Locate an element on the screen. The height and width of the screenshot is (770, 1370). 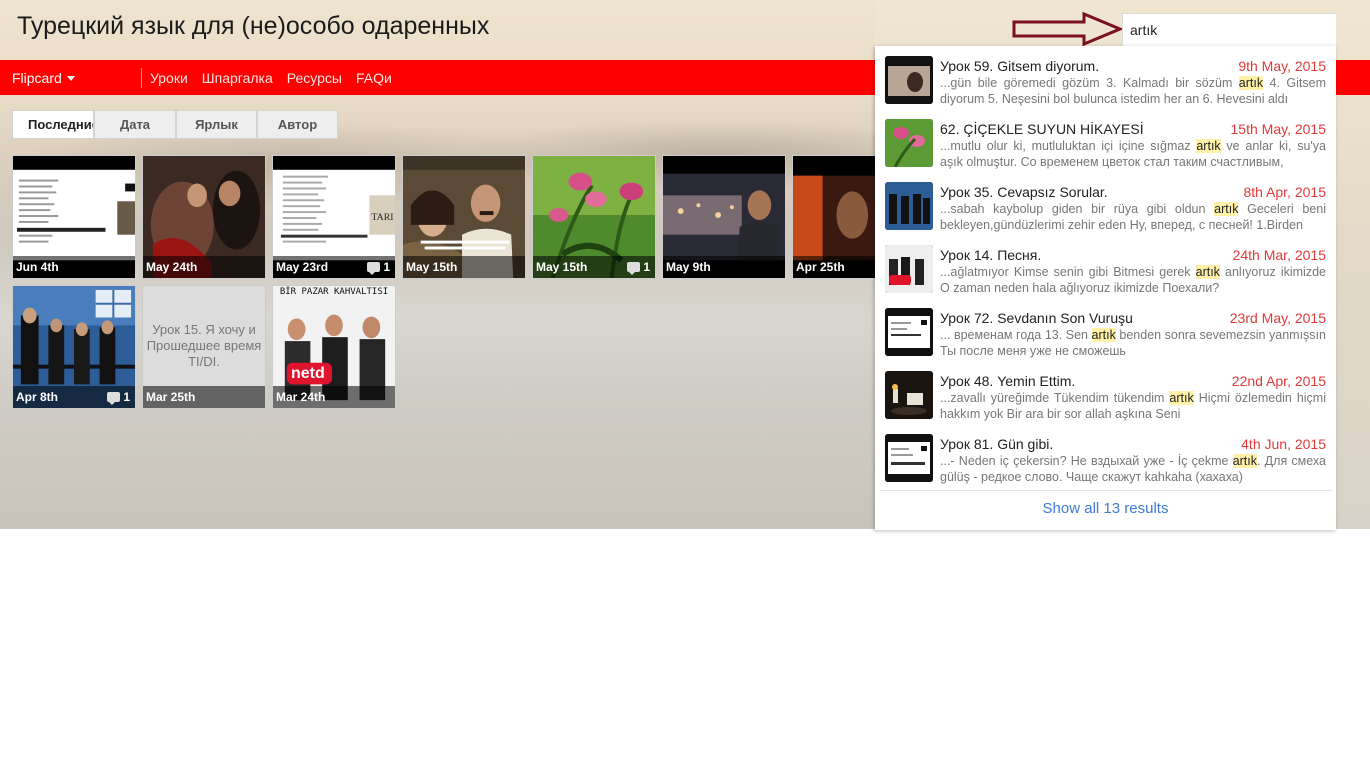
nav-divider is located at coordinates (141, 78).